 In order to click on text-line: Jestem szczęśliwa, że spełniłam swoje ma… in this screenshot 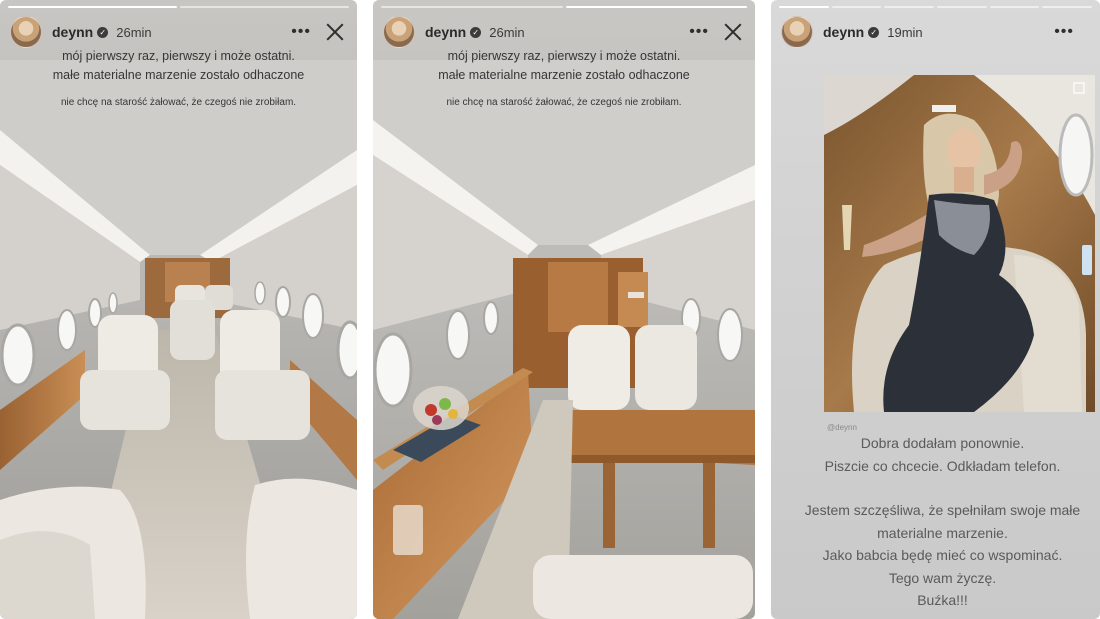, I will do `click(942, 510)`.